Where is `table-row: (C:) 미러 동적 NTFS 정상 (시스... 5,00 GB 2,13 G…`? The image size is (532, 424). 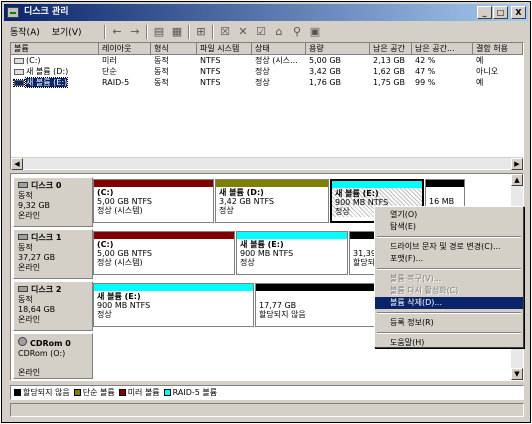 table-row: (C:) 미러 동적 NTFS 정상 (시스... 5,00 GB 2,13 G… is located at coordinates (267, 60).